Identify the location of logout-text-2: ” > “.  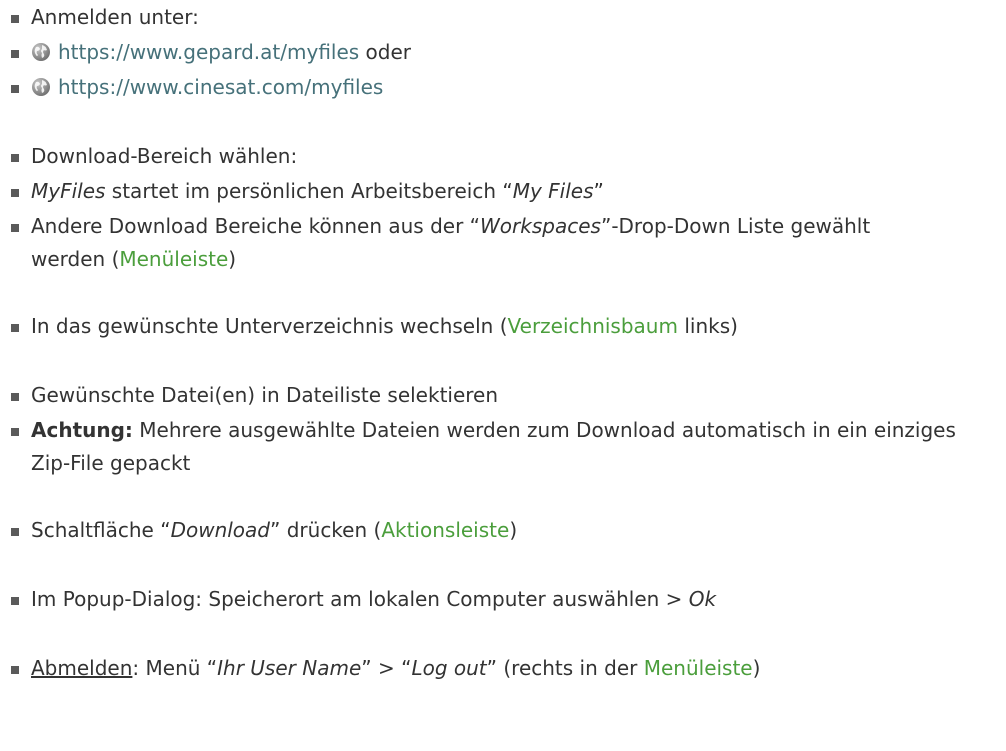
(386, 668).